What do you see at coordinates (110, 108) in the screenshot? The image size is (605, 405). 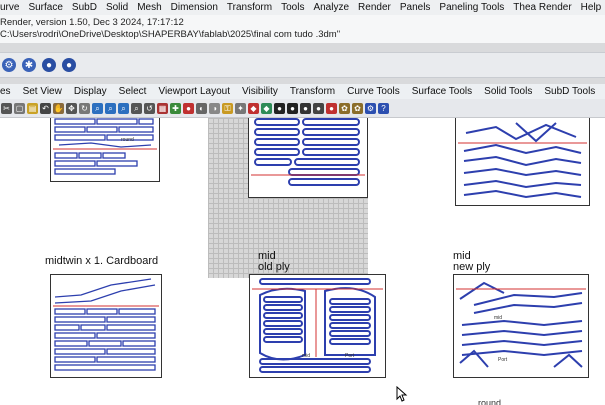 I see `zoom-window-icon: ⌕` at bounding box center [110, 108].